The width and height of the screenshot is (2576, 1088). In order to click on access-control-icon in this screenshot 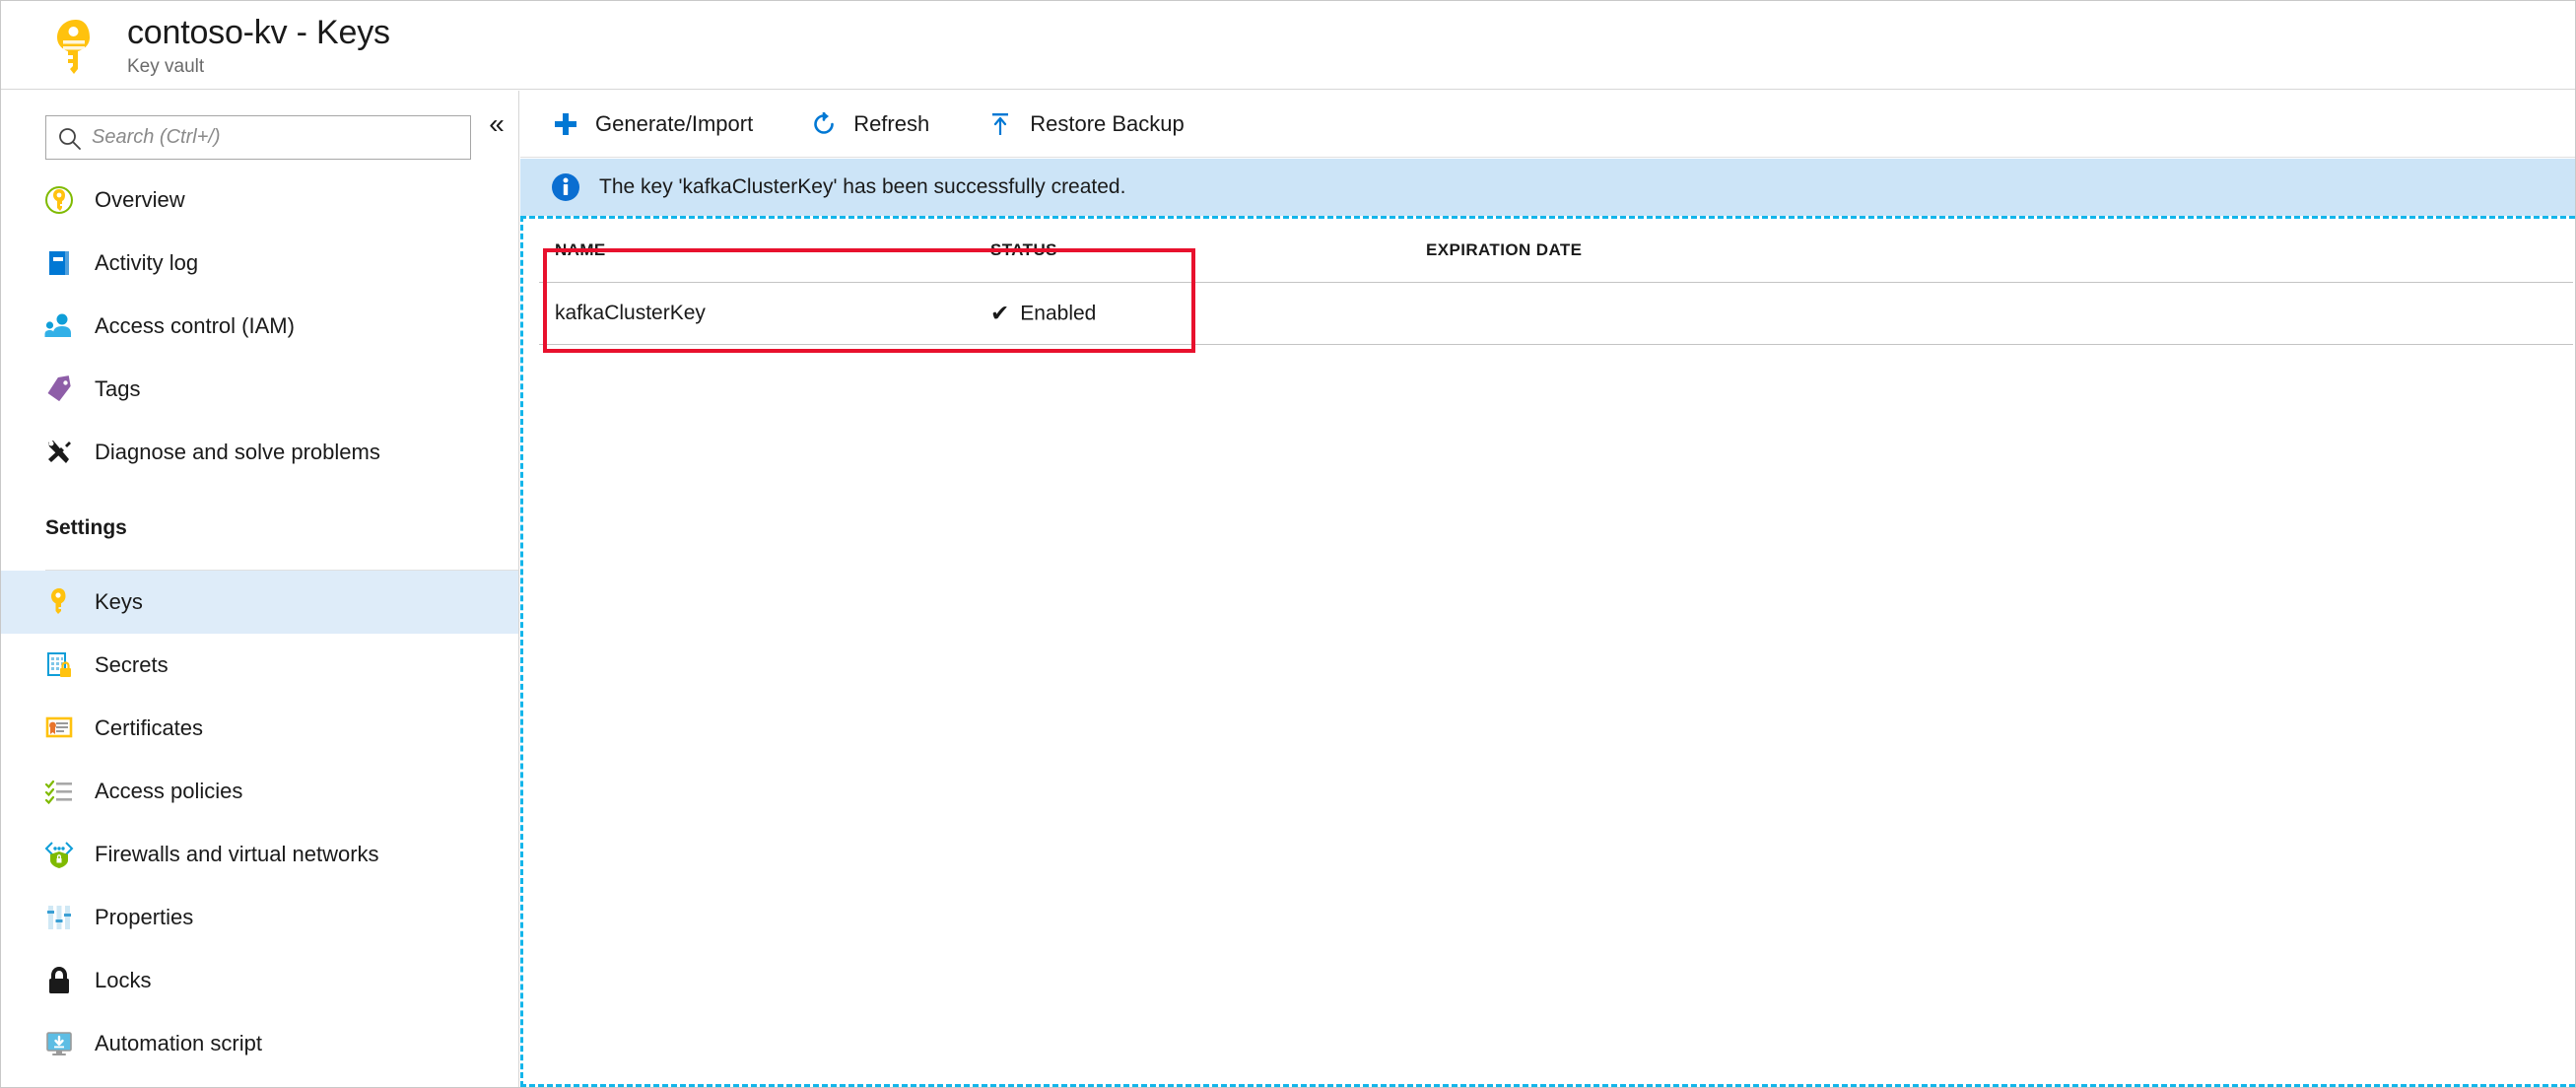, I will do `click(59, 326)`.